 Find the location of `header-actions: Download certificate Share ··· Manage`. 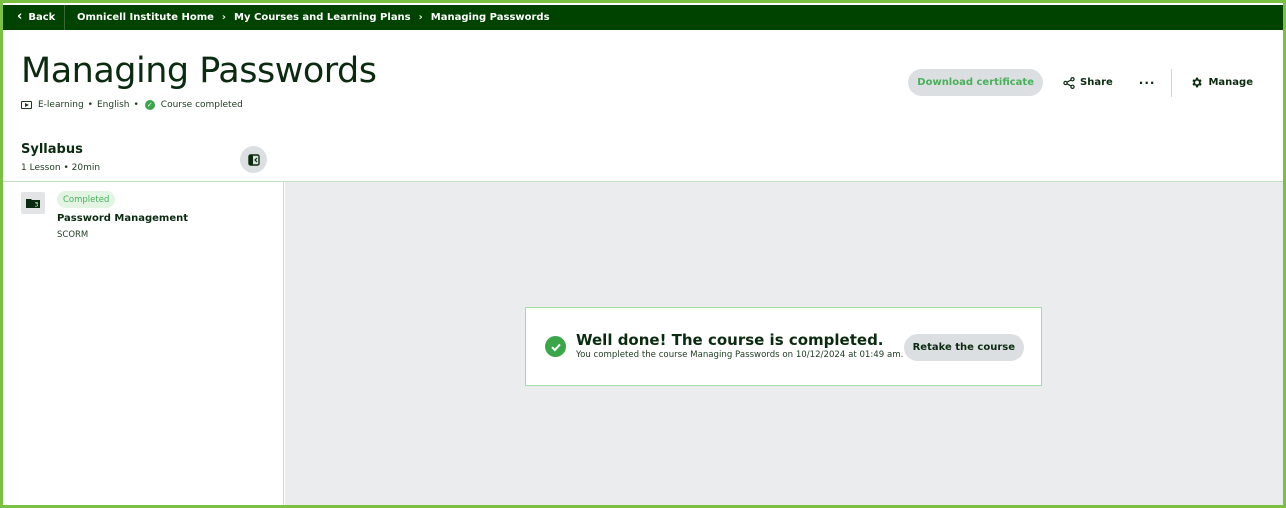

header-actions: Download certificate Share ··· Manage is located at coordinates (1083, 82).